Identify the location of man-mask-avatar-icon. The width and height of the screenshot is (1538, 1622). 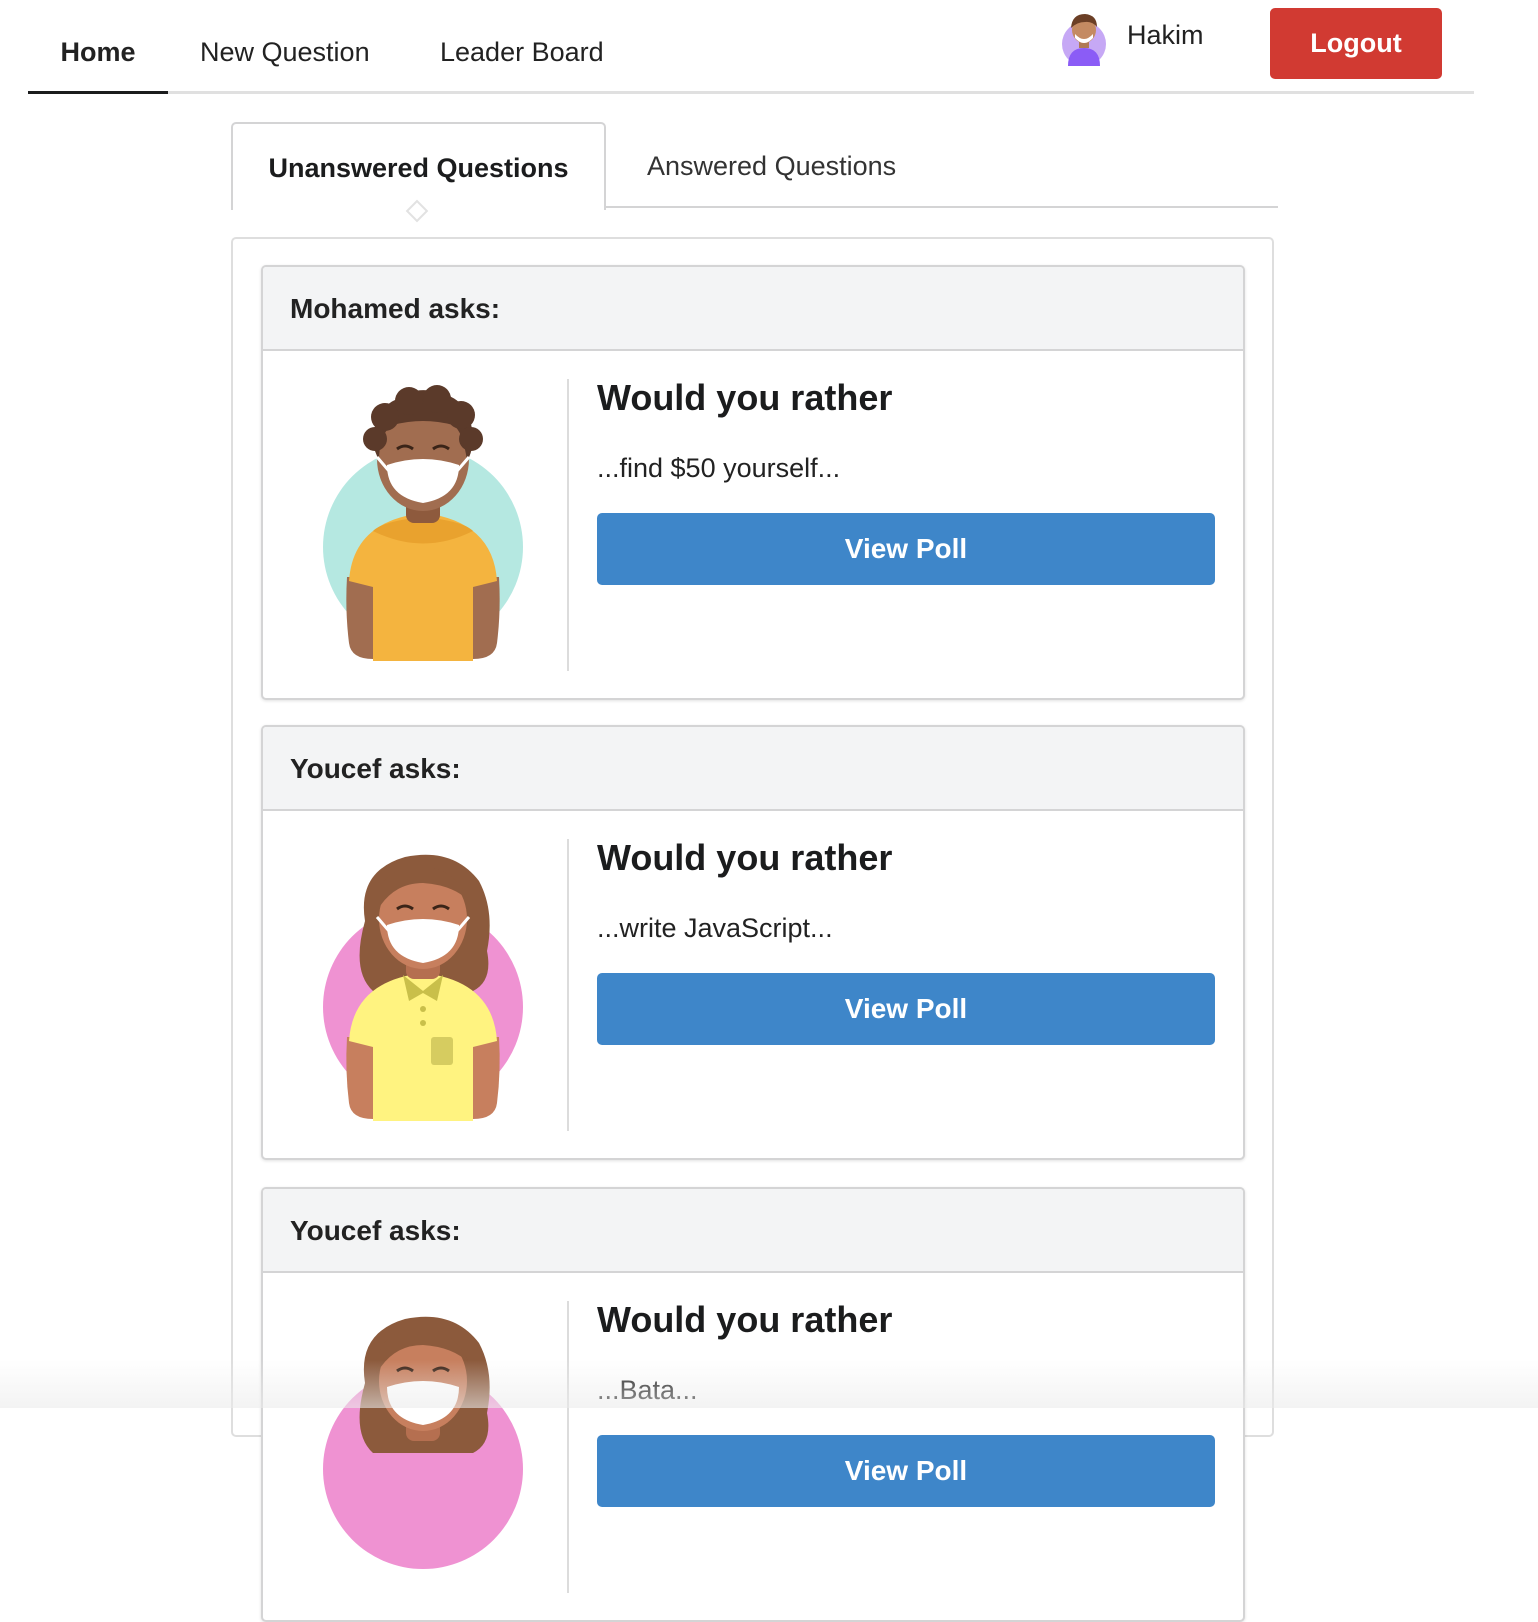
(423, 523).